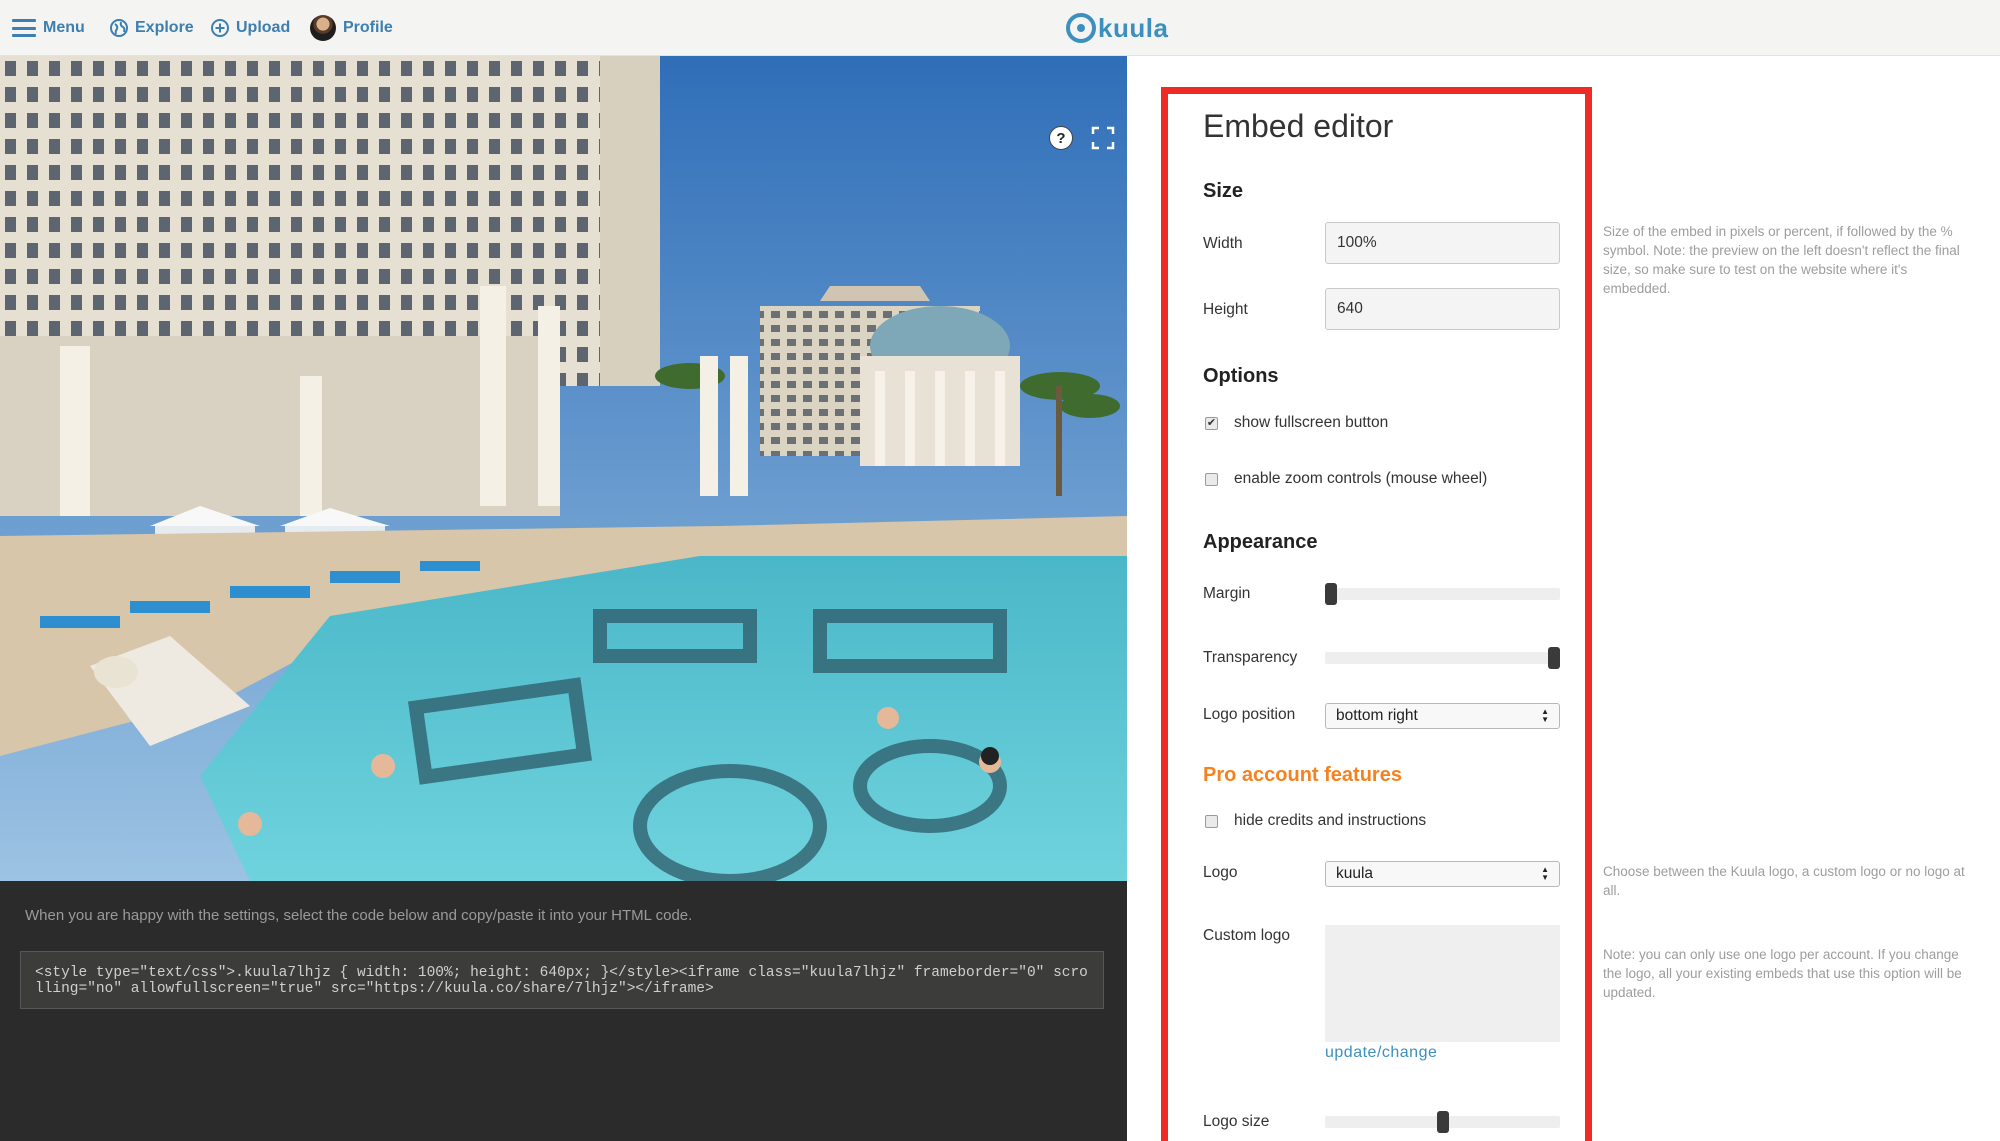 The height and width of the screenshot is (1141, 2000). What do you see at coordinates (1442, 716) in the screenshot?
I see `logo-position-select: bottom right ▲ ▼` at bounding box center [1442, 716].